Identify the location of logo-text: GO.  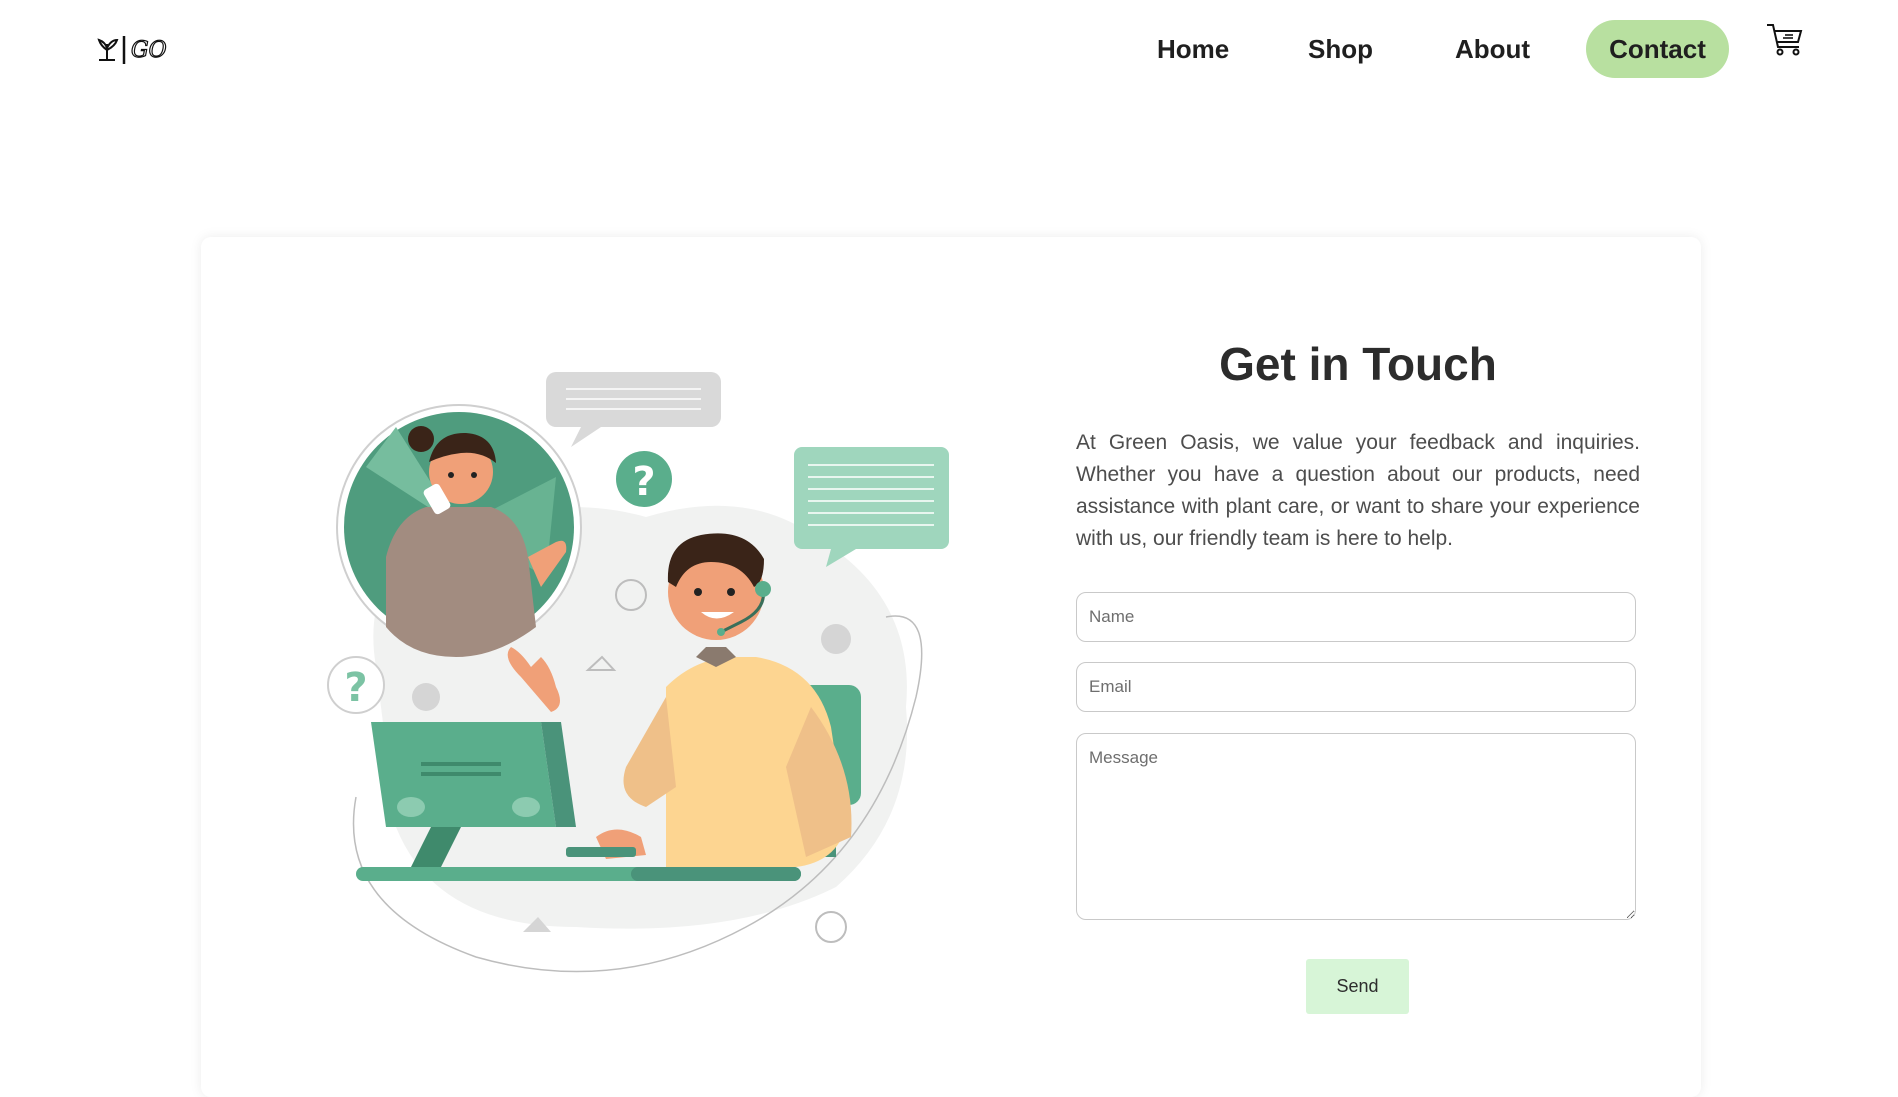
(149, 50).